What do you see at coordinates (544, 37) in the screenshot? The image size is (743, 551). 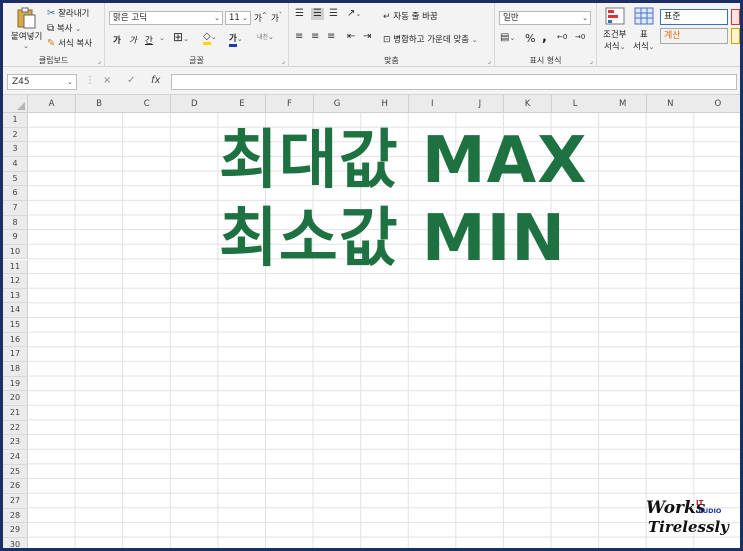 I see `comma-button: ,` at bounding box center [544, 37].